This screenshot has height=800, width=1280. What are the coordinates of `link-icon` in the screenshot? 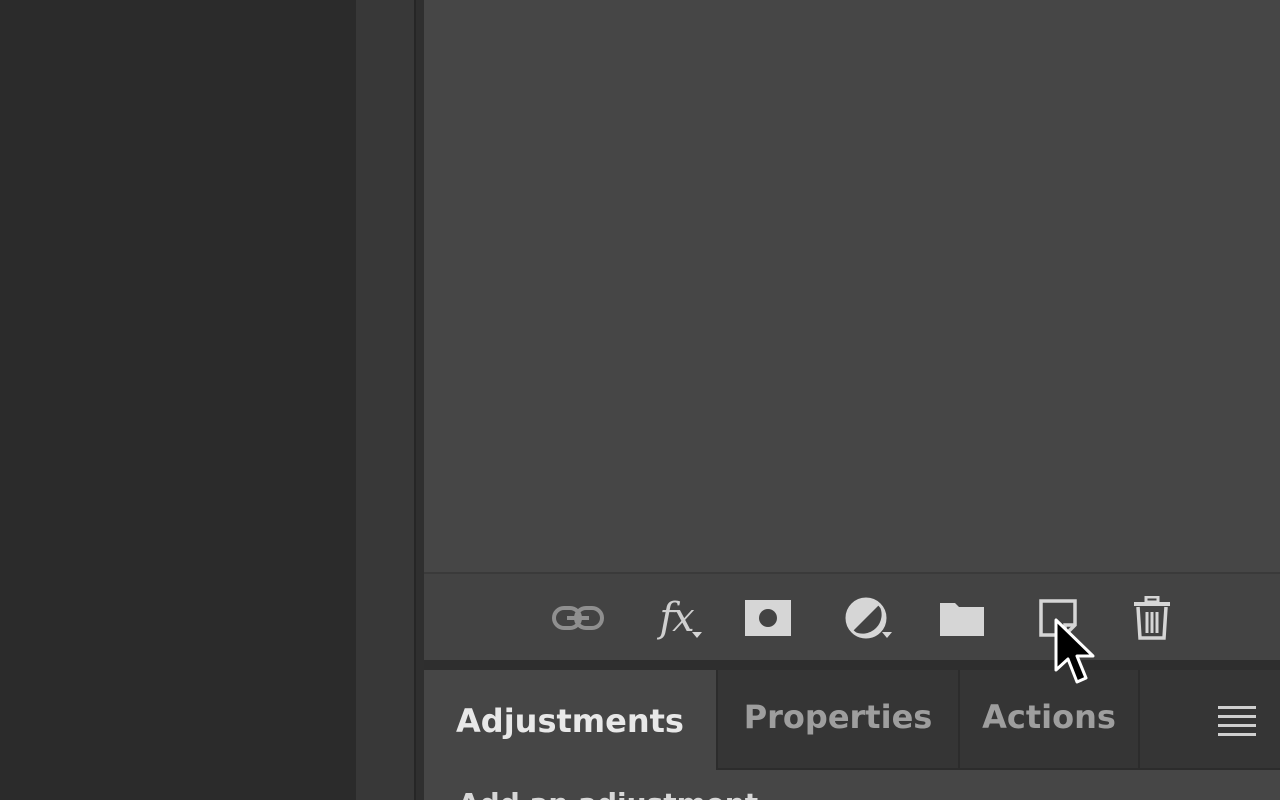 It's located at (578, 618).